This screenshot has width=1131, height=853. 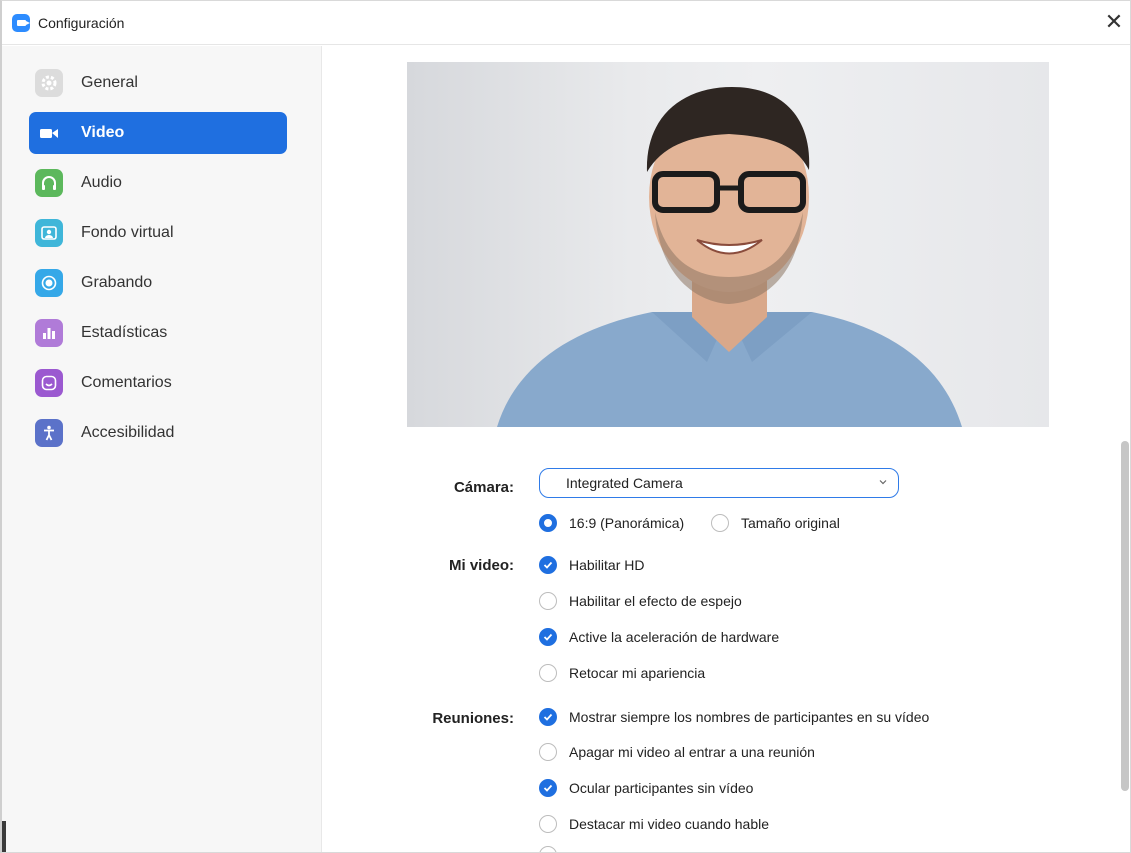 I want to click on sidebar-item-label: General, so click(x=109, y=82).